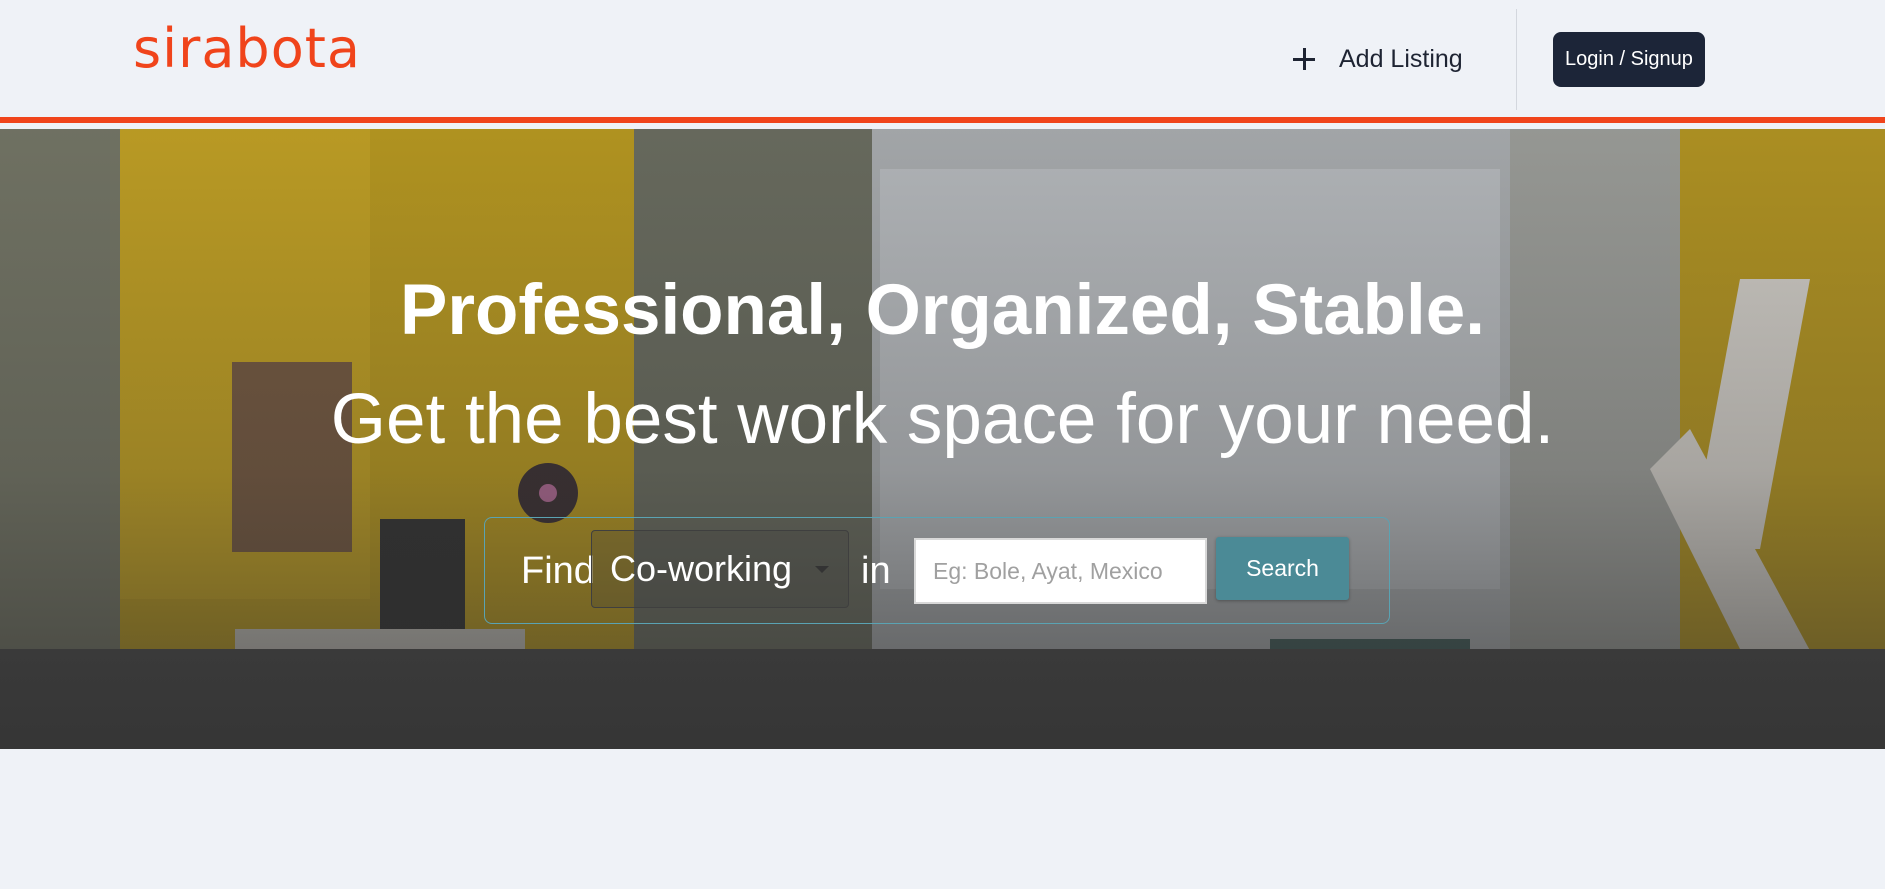 The height and width of the screenshot is (889, 1885). I want to click on category-selected-value: Co-working, so click(701, 568).